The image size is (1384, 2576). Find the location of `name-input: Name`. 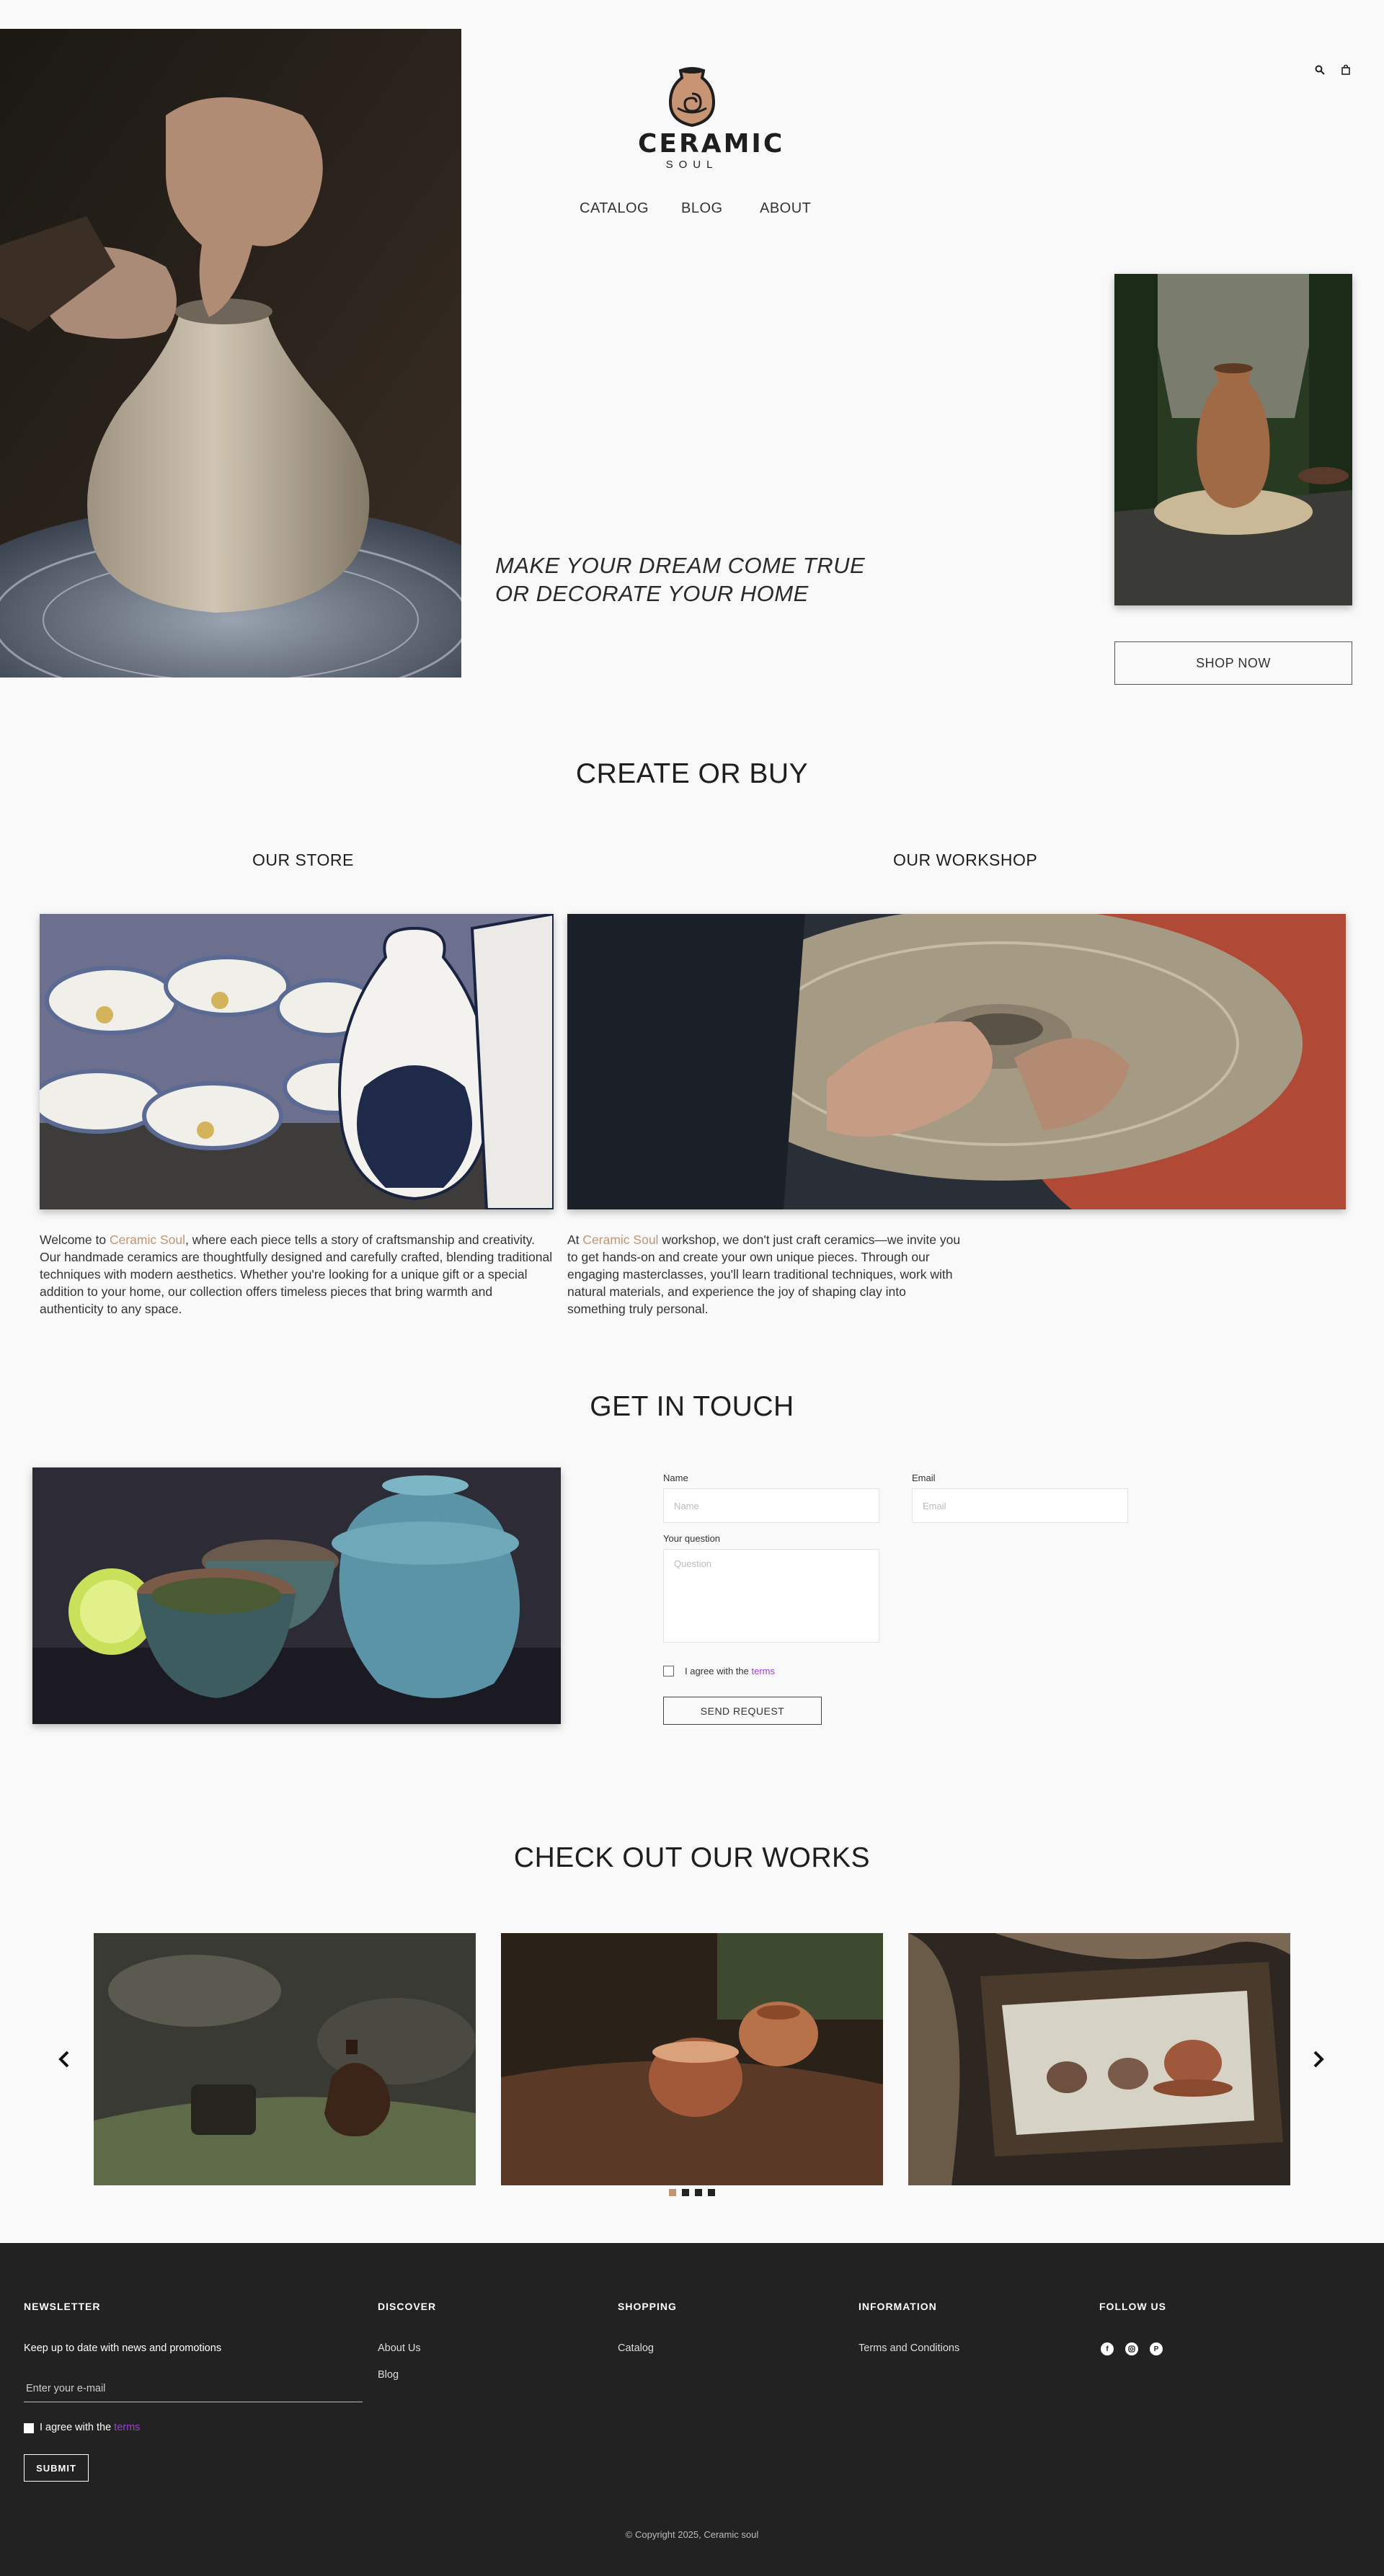

name-input: Name is located at coordinates (771, 1505).